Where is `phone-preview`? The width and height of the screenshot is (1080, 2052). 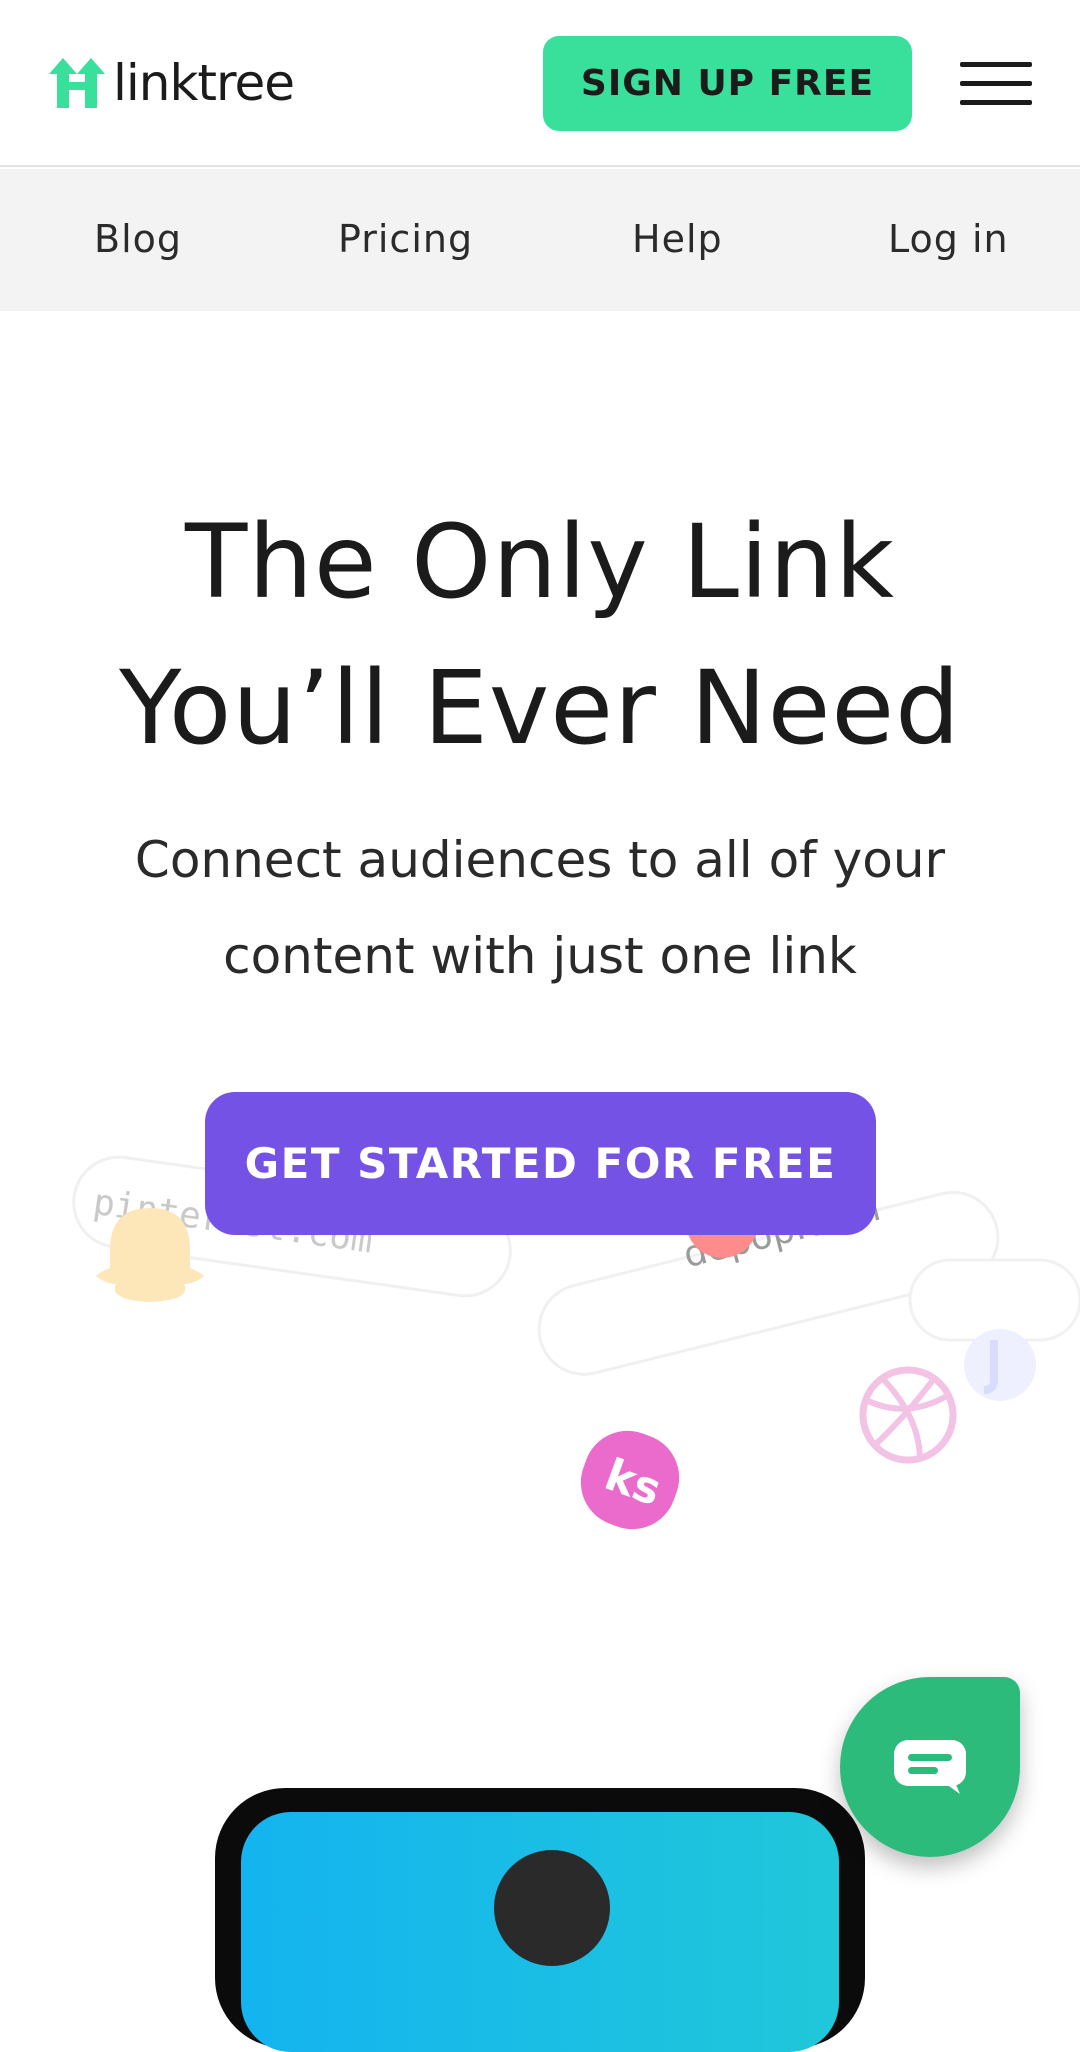
phone-preview is located at coordinates (540, 1920).